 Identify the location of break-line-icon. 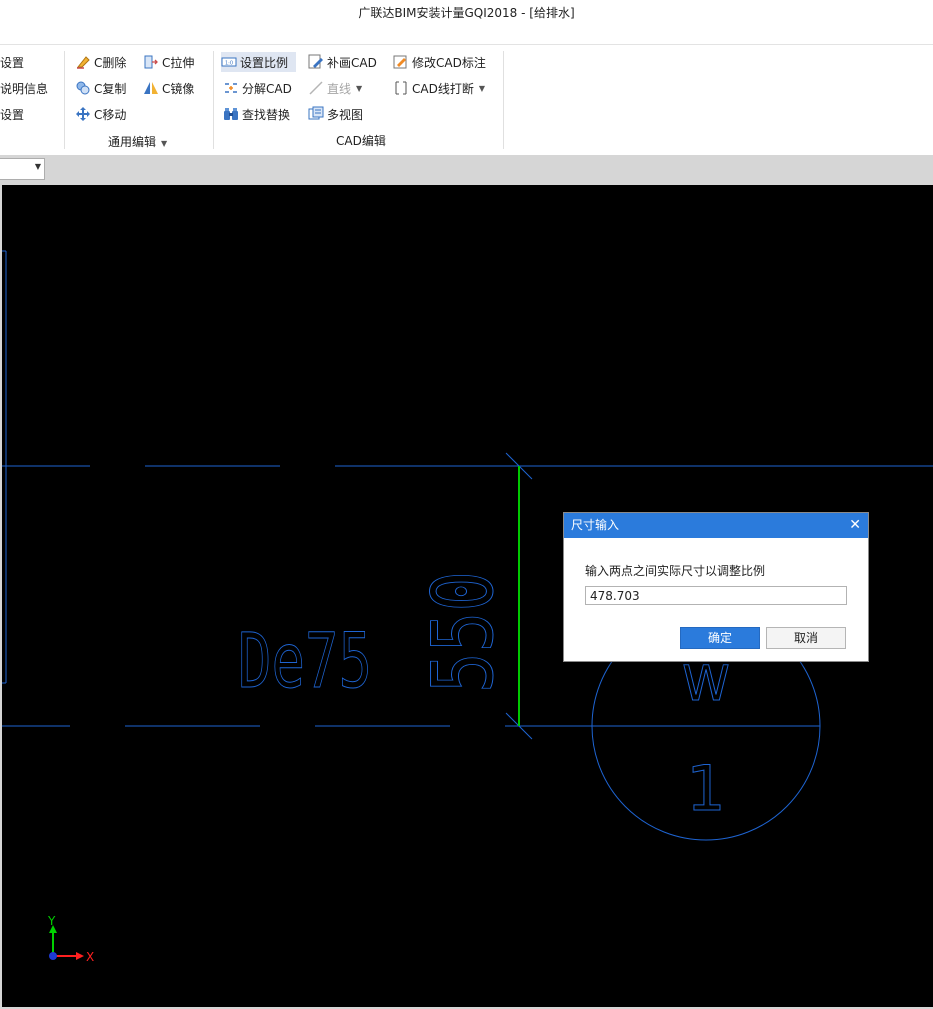
(401, 88).